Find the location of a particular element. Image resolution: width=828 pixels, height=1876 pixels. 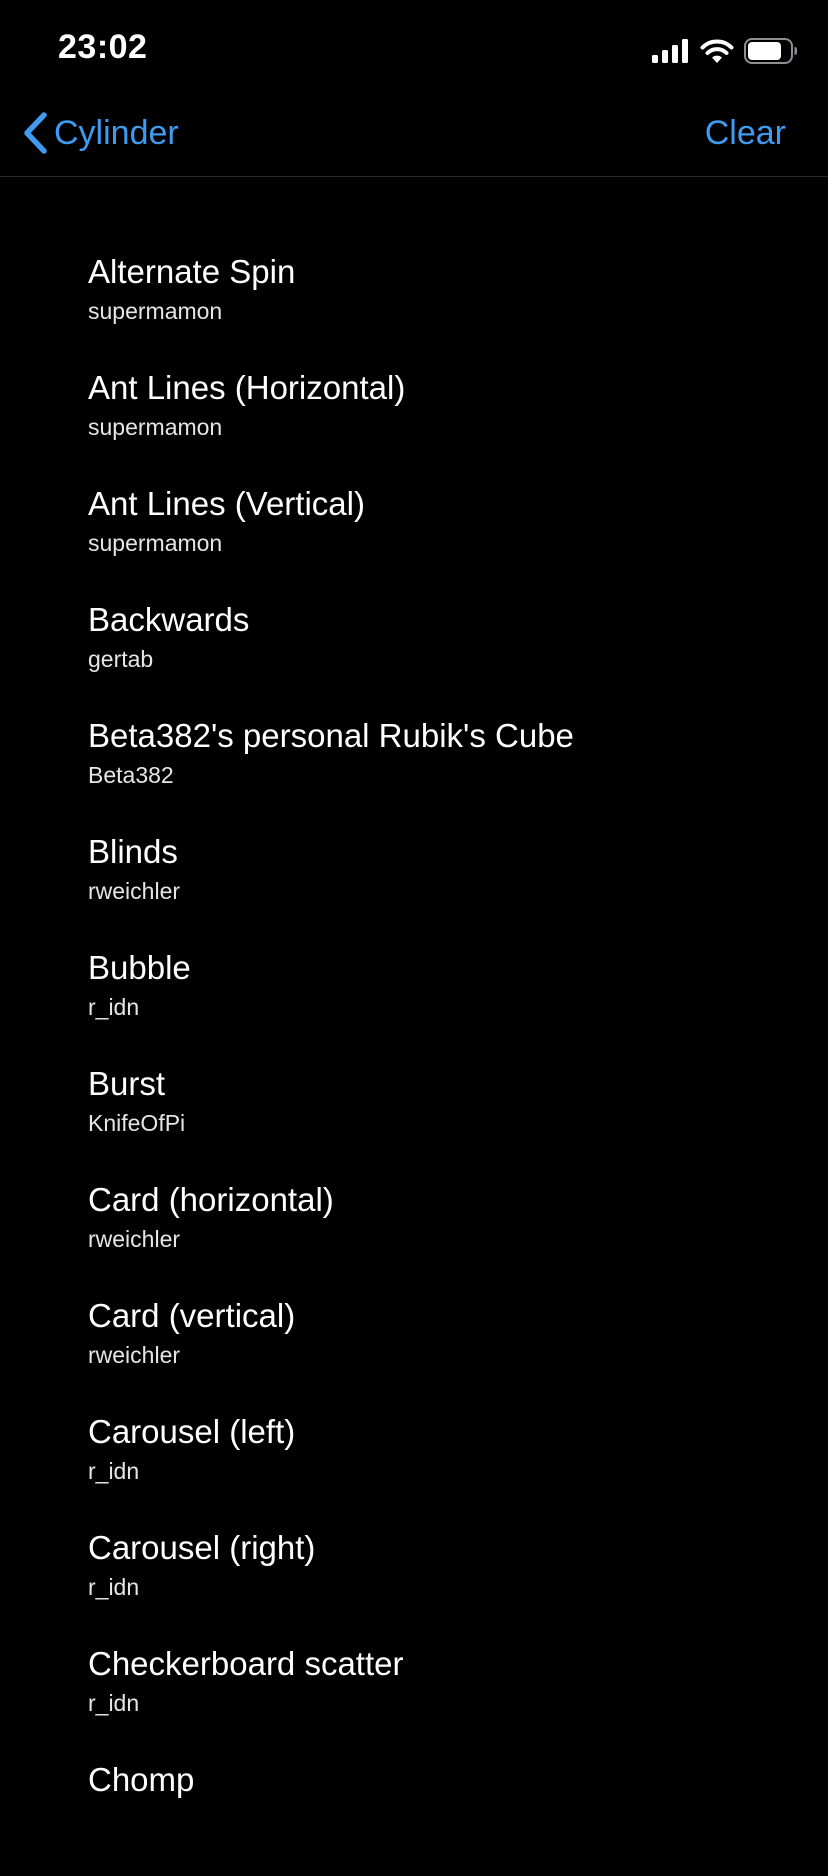

list-item: Burst KnifeOfPi is located at coordinates (414, 1122).